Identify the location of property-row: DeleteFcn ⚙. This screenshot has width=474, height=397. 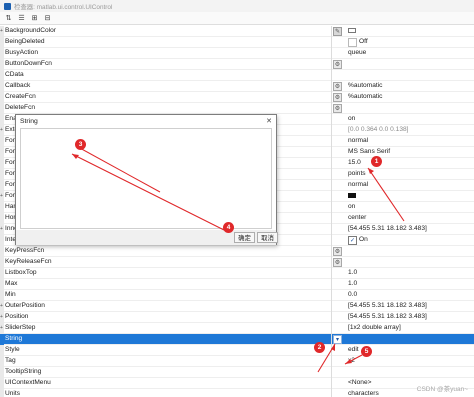
(237, 108).